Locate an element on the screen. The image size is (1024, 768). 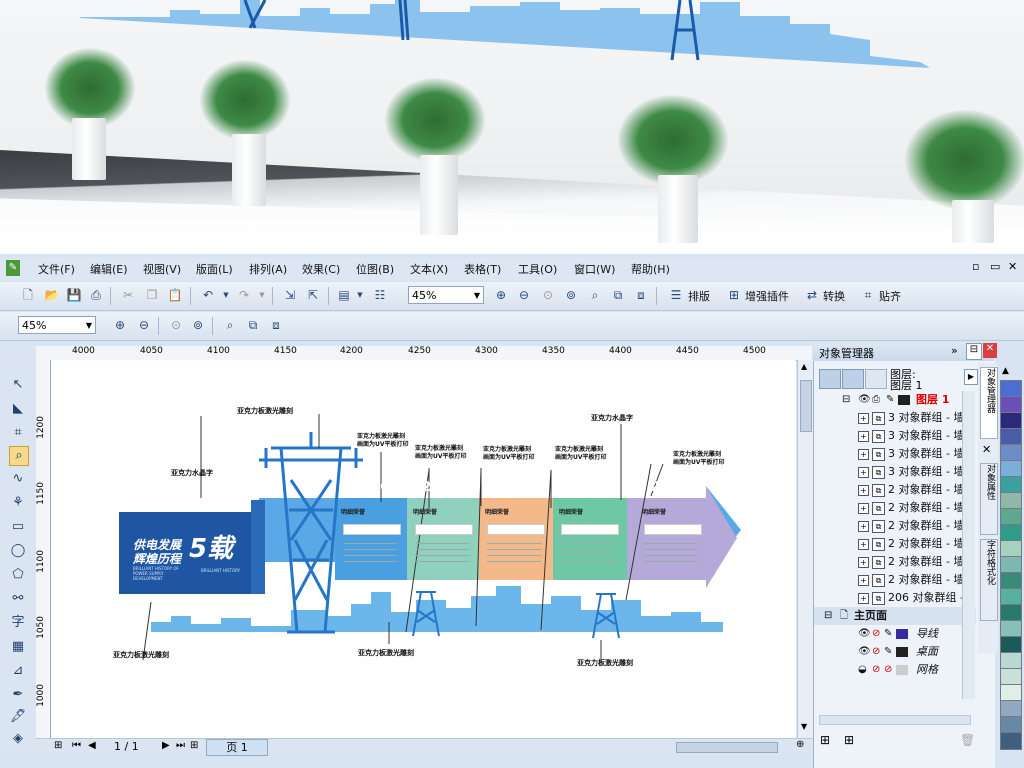
polygon-tool-icon: ⬠ is located at coordinates (18, 575).